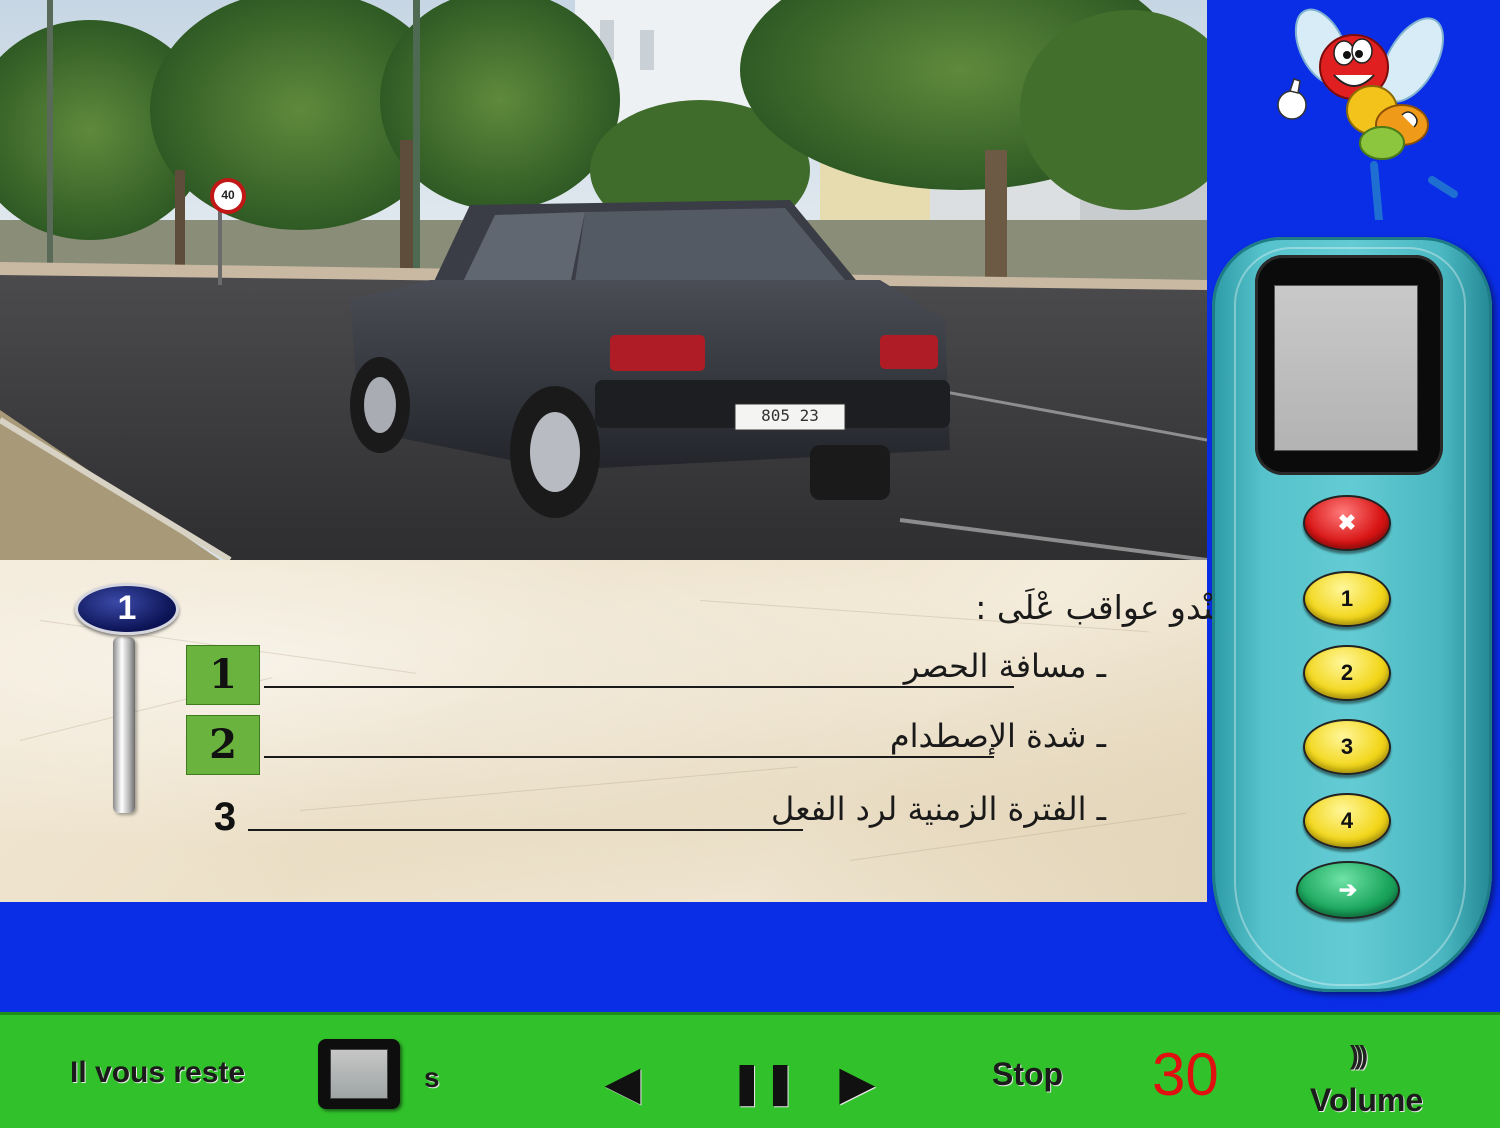  I want to click on remote-screen, so click(1346, 368).